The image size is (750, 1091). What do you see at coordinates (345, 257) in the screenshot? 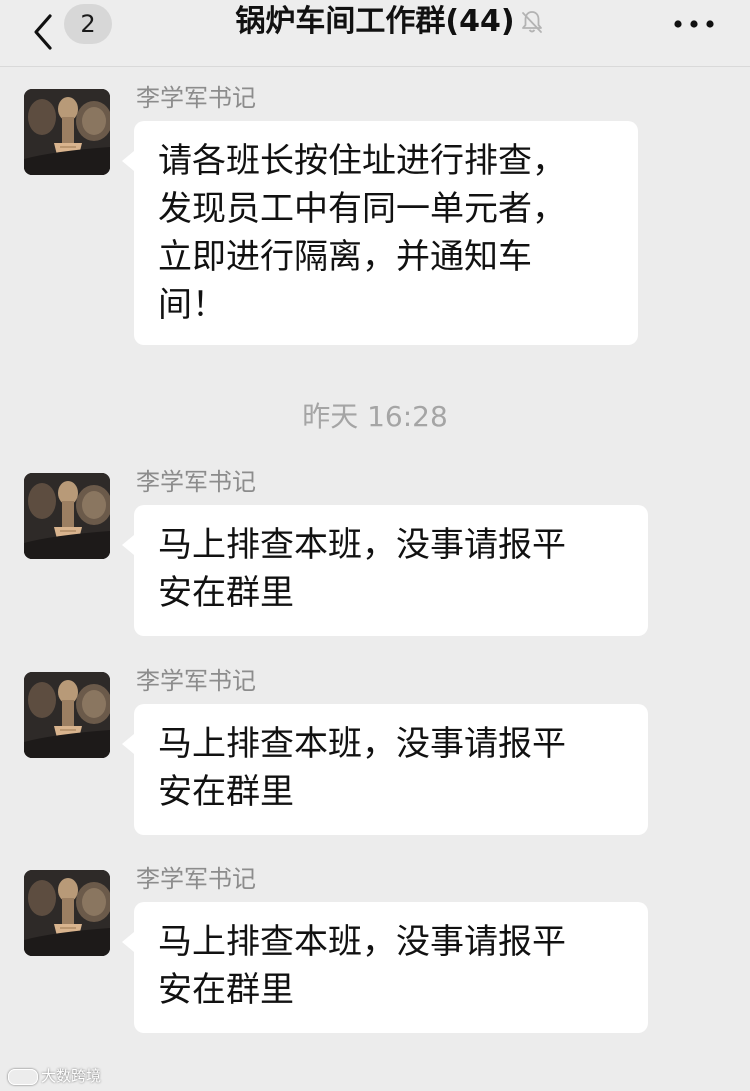
I see `message-text-line: 立即进行隔离，并通知车` at bounding box center [345, 257].